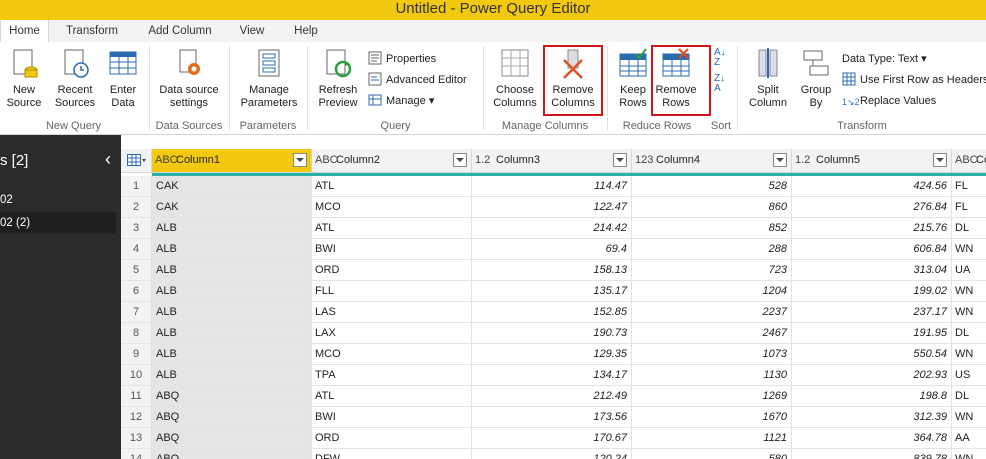 The height and width of the screenshot is (459, 986). What do you see at coordinates (889, 101) in the screenshot?
I see `replace-values-button: 1↘2Replace Values` at bounding box center [889, 101].